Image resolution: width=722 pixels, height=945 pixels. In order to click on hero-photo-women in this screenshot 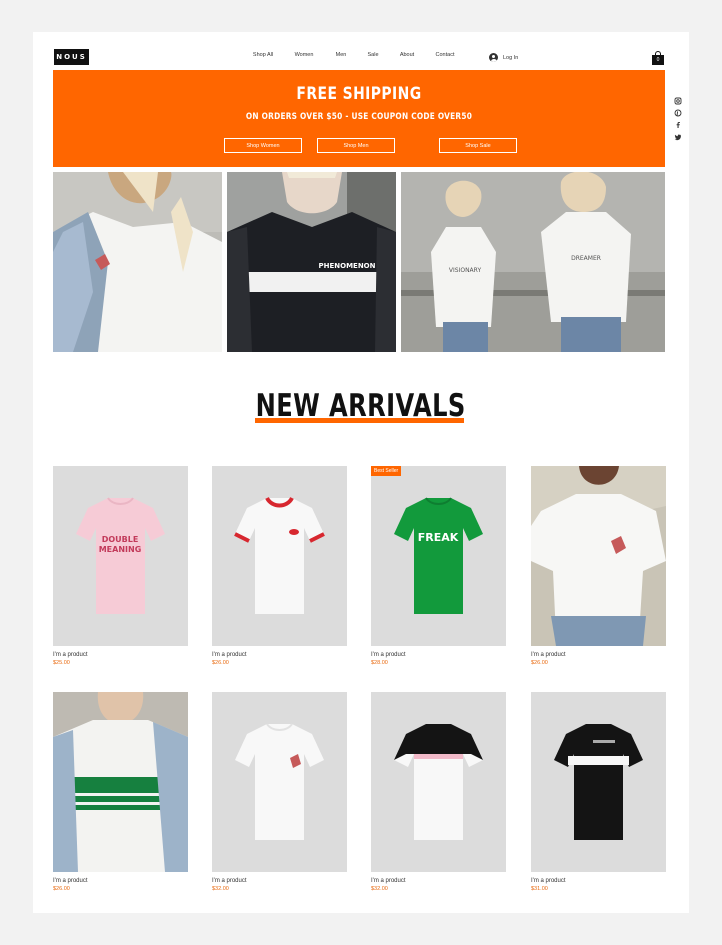, I will do `click(137, 262)`.